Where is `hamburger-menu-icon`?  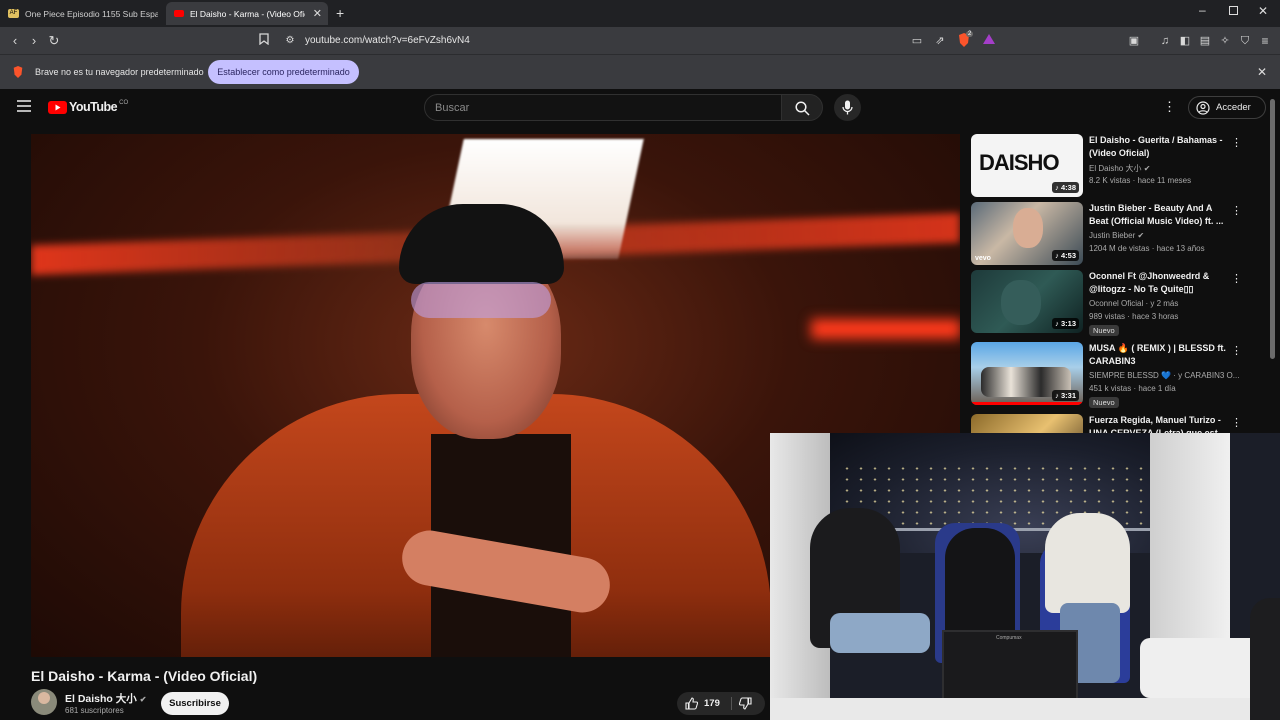
hamburger-menu-icon is located at coordinates (24, 108).